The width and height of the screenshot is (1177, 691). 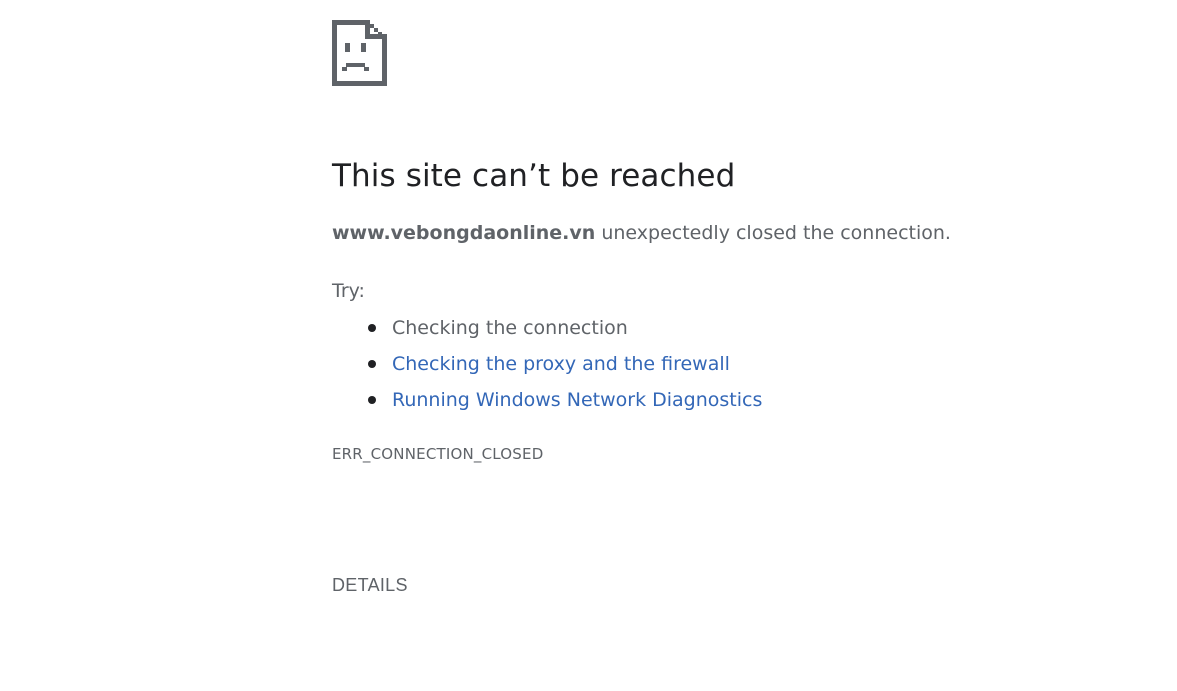 What do you see at coordinates (561, 364) in the screenshot?
I see `link-check-proxy-firewall: Checking the proxy and the firewall` at bounding box center [561, 364].